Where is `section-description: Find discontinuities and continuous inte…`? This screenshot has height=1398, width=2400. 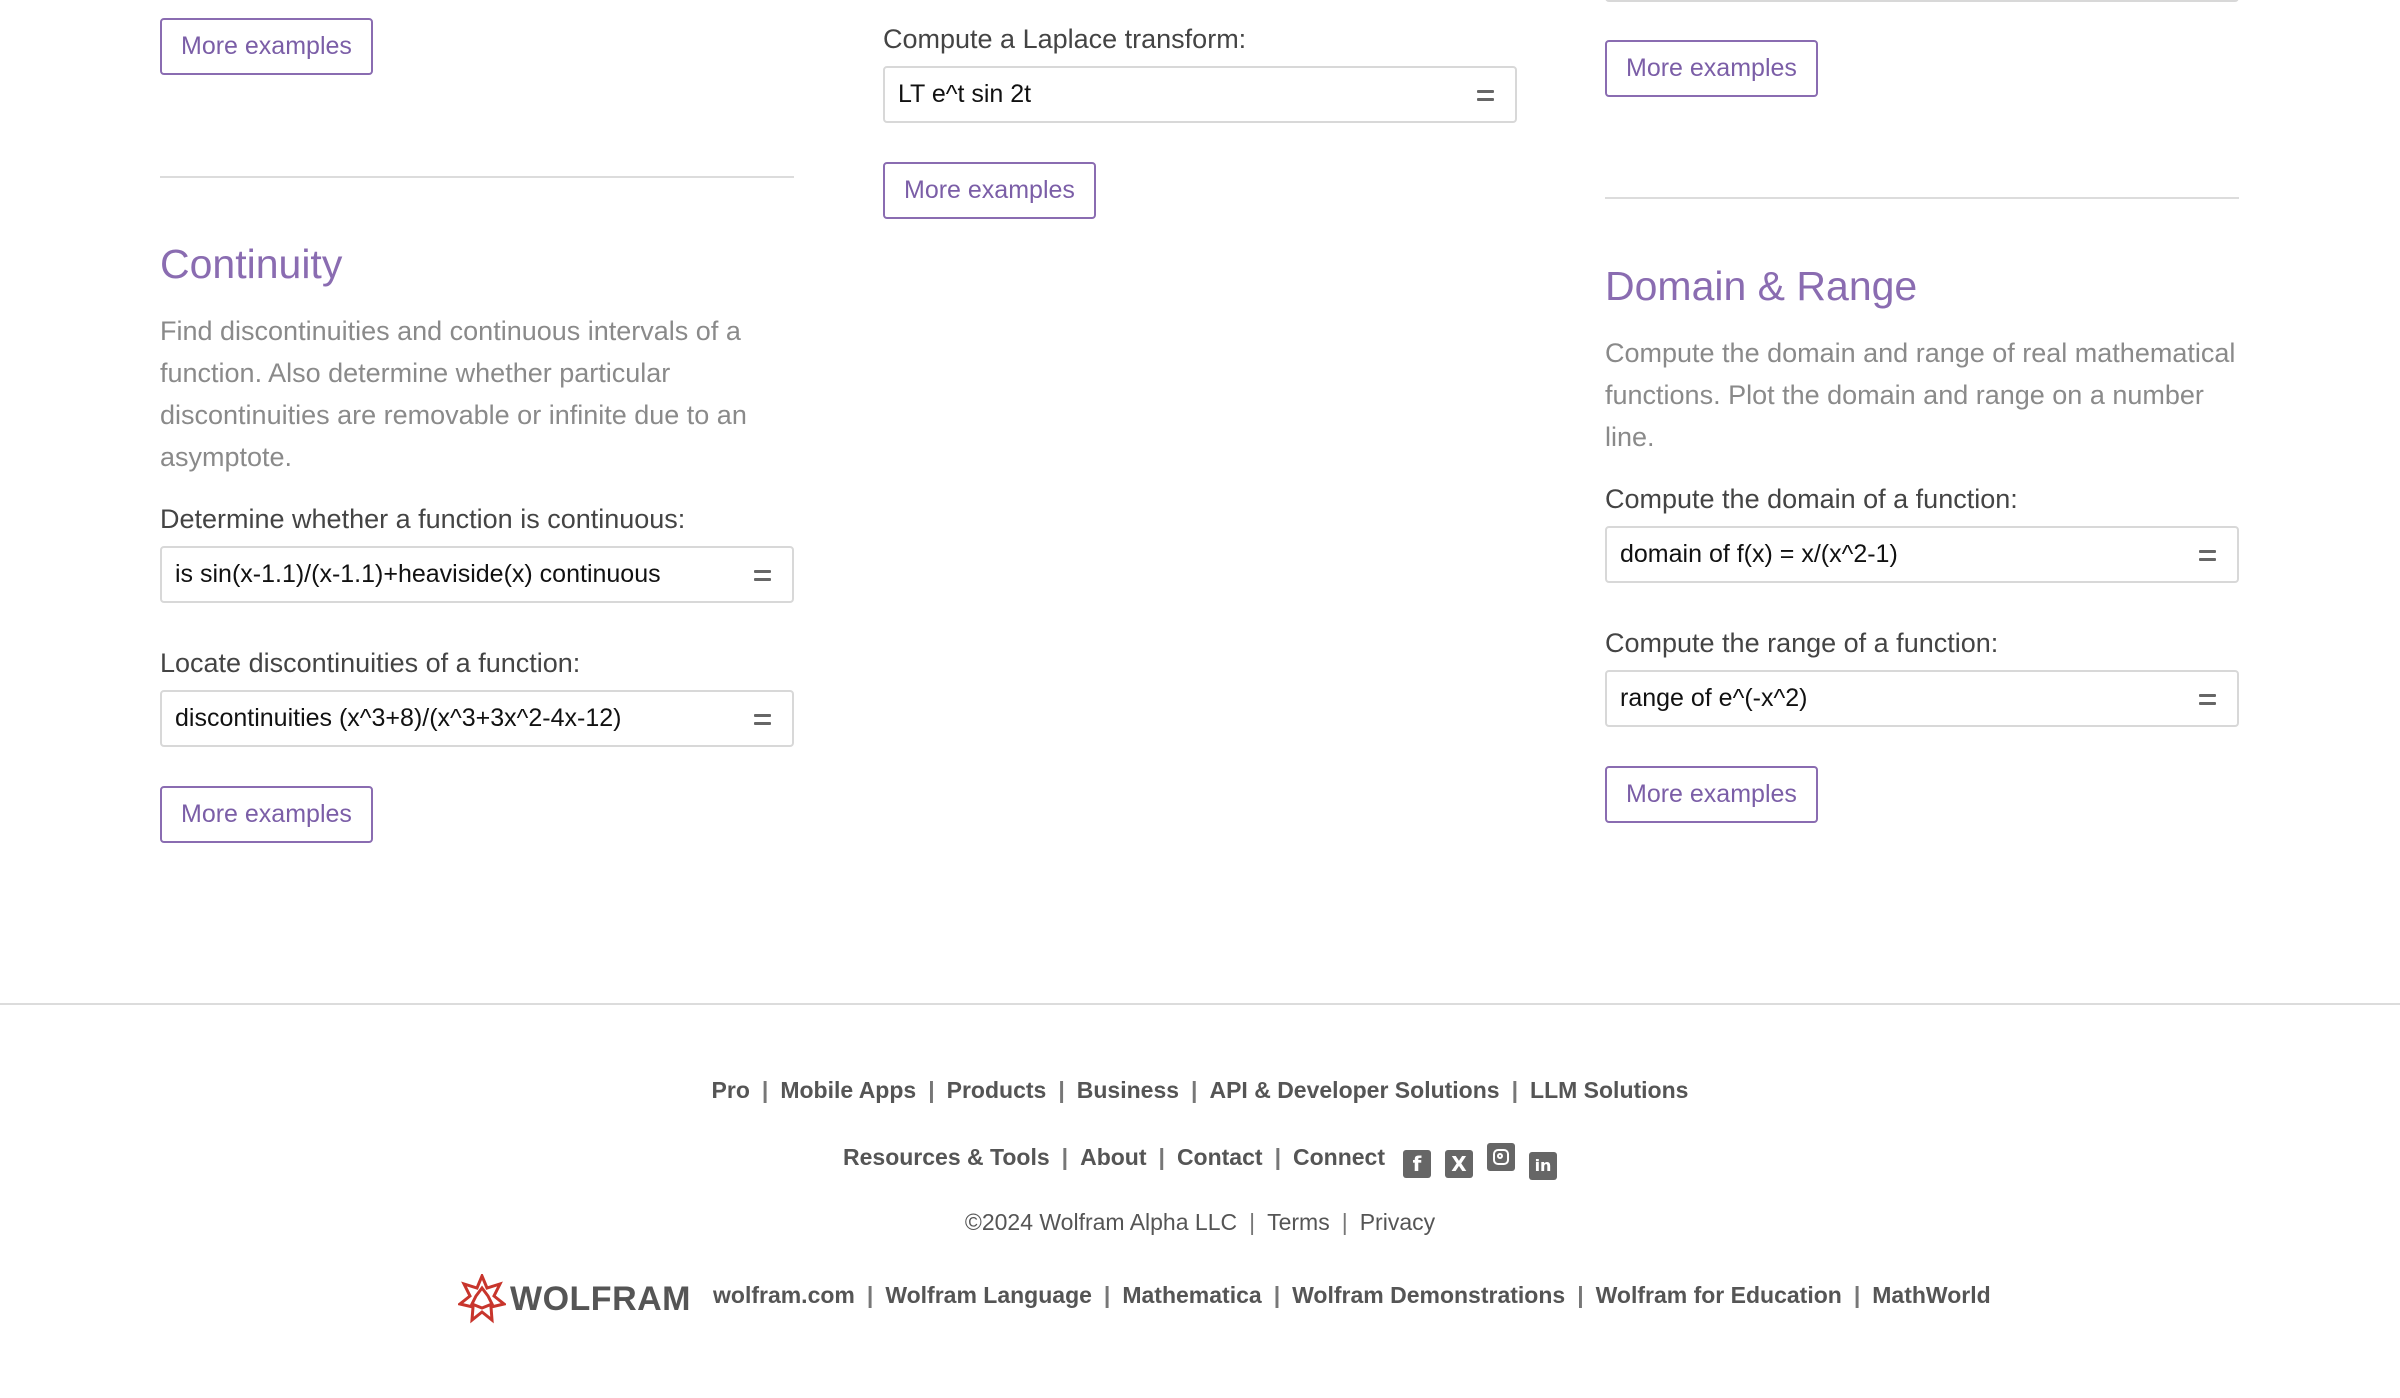
section-description: Find discontinuities and continuous inte… is located at coordinates (453, 394).